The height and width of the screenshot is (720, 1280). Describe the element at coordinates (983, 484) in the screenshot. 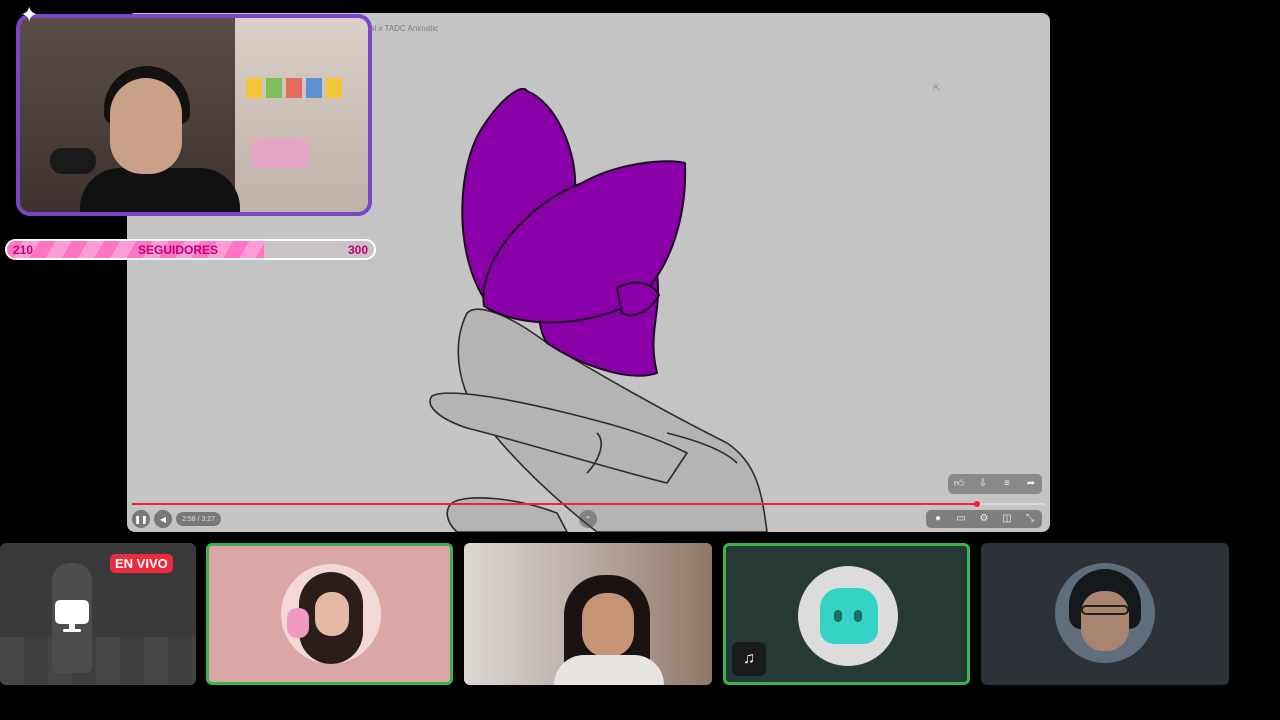

I see `thumbs-down-icon: ⇩` at that location.